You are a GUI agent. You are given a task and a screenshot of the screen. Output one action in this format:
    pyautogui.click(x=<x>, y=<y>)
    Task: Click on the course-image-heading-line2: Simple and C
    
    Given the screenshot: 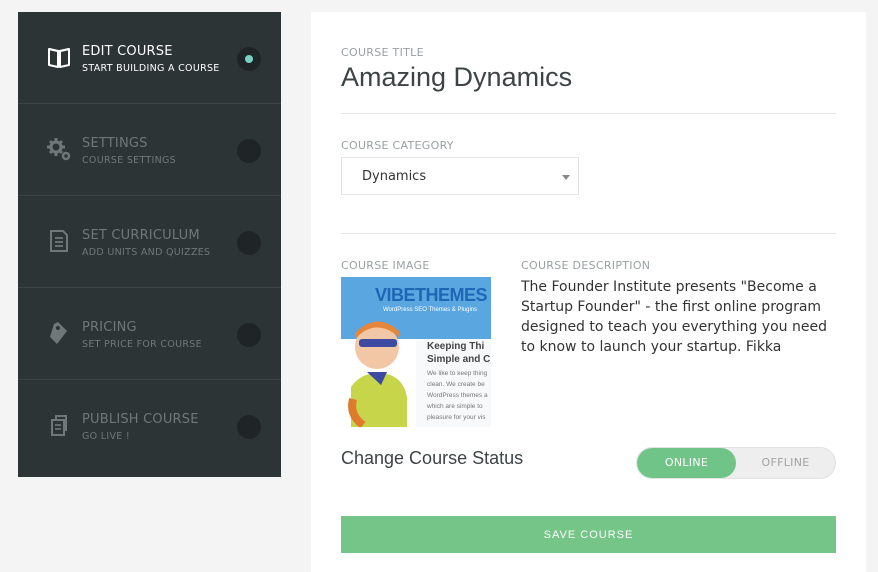 What is the action you would take?
    pyautogui.click(x=459, y=359)
    